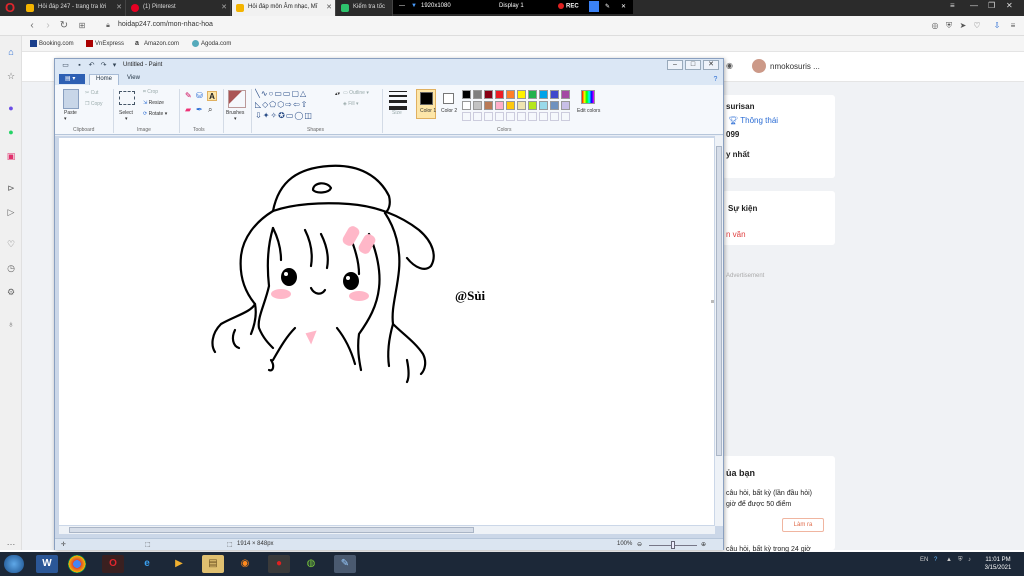 The height and width of the screenshot is (576, 1024). What do you see at coordinates (675, 65) in the screenshot?
I see `paint-minimize-button: –` at bounding box center [675, 65].